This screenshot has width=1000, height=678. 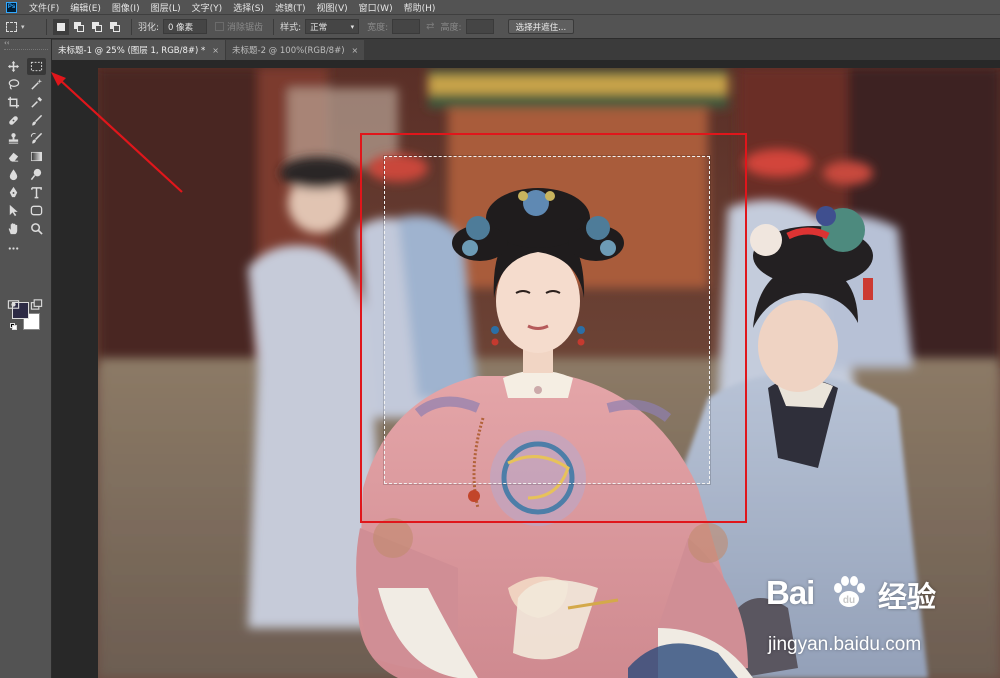 What do you see at coordinates (319, 27) in the screenshot?
I see `style-select-value: 正常` at bounding box center [319, 27].